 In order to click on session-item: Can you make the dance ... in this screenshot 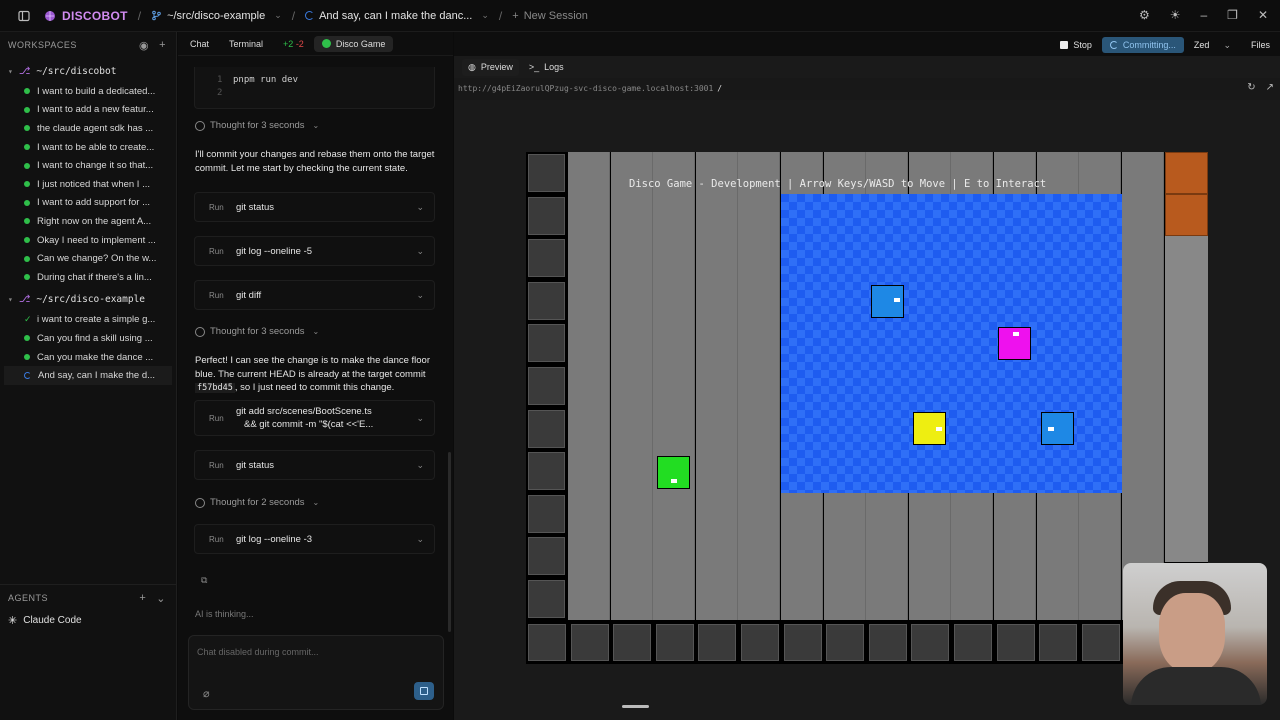, I will do `click(88, 357)`.